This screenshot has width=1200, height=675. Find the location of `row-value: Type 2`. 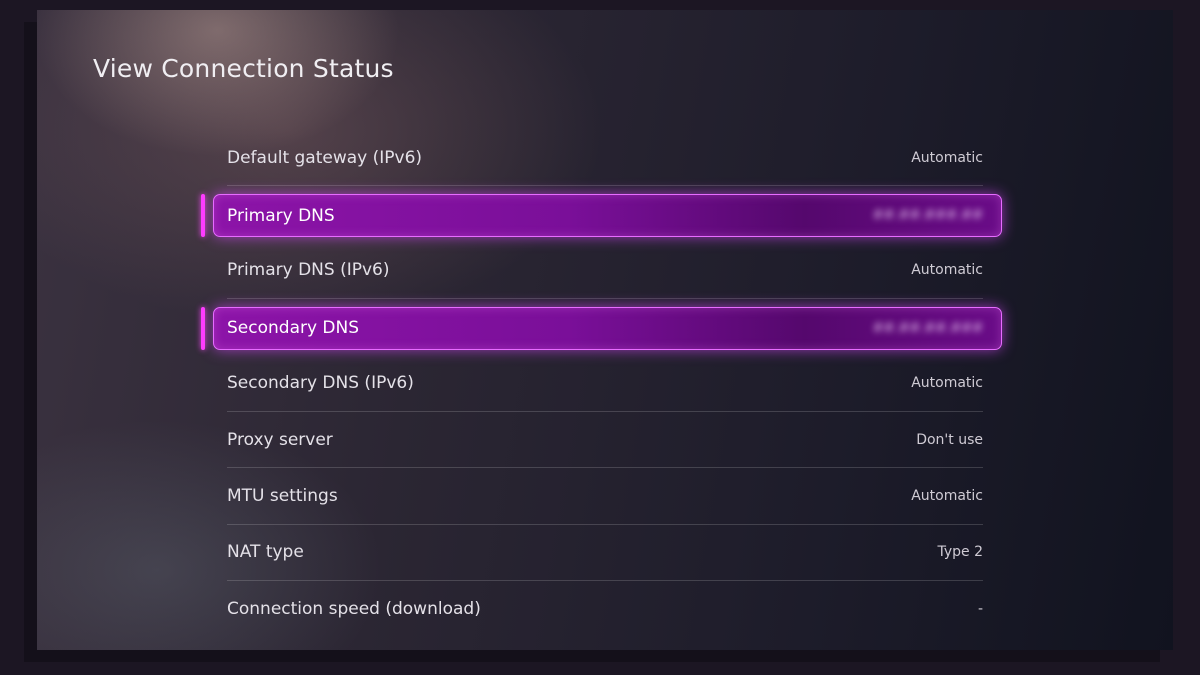

row-value: Type 2 is located at coordinates (960, 552).